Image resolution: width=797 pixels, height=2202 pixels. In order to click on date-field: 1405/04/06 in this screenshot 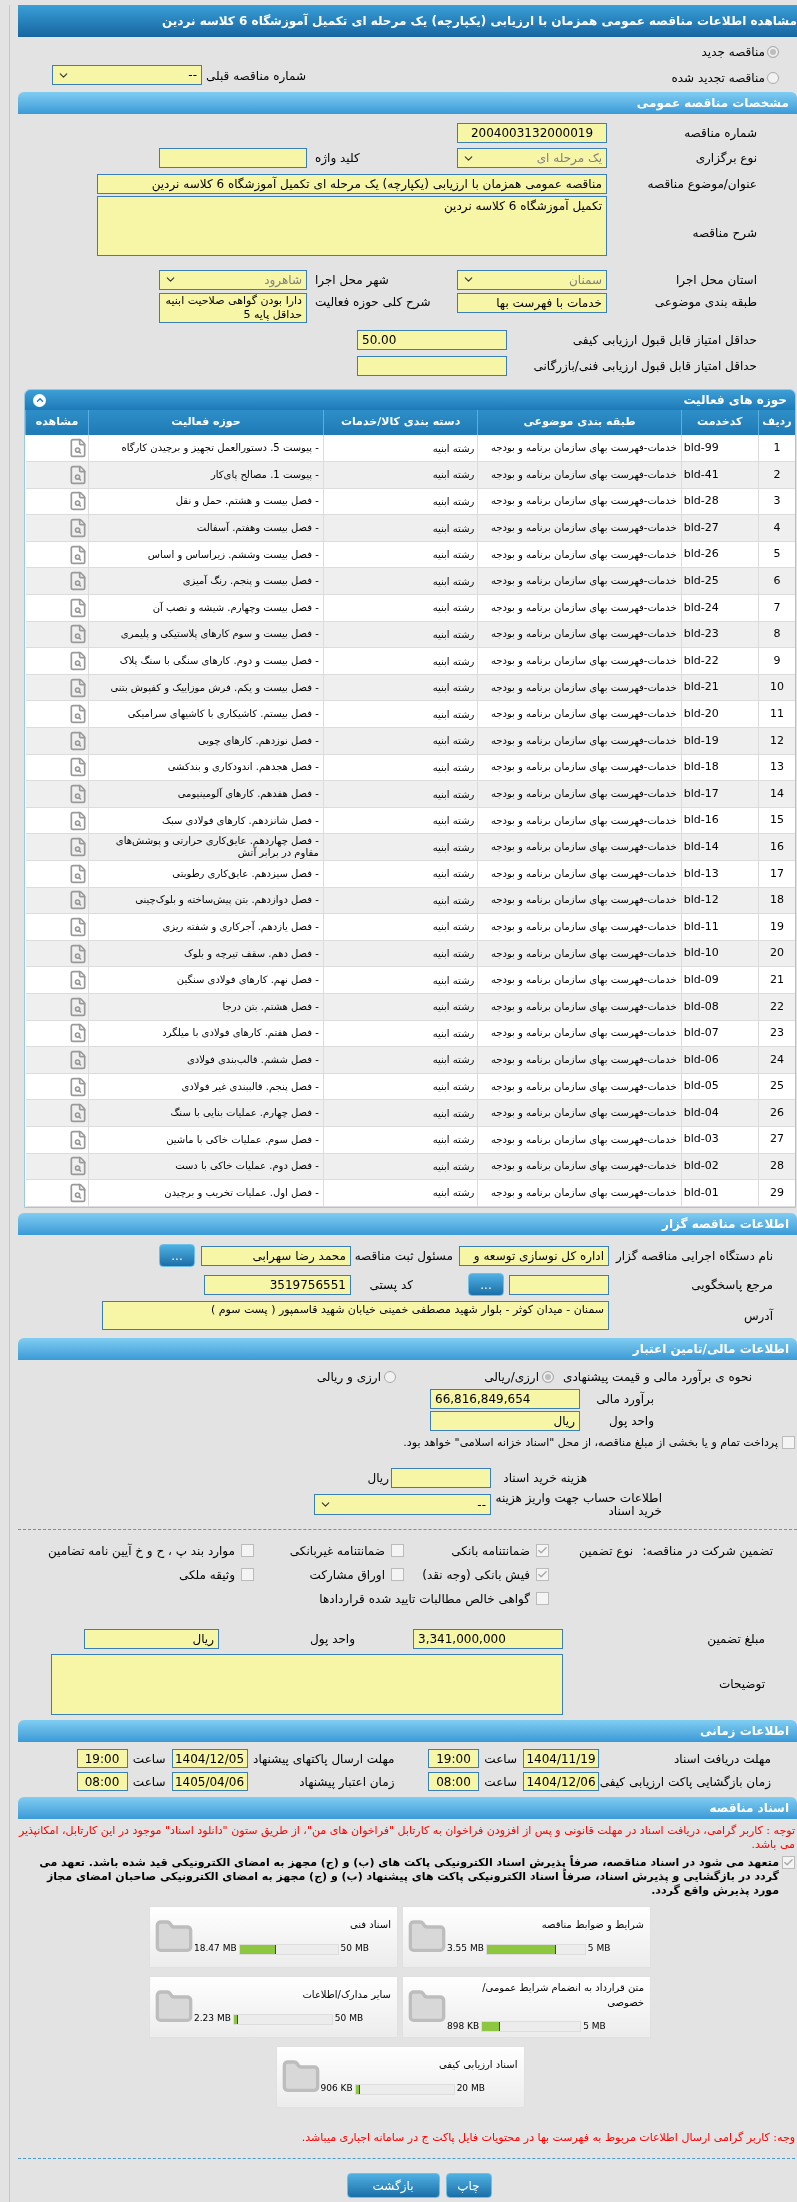, I will do `click(209, 1782)`.